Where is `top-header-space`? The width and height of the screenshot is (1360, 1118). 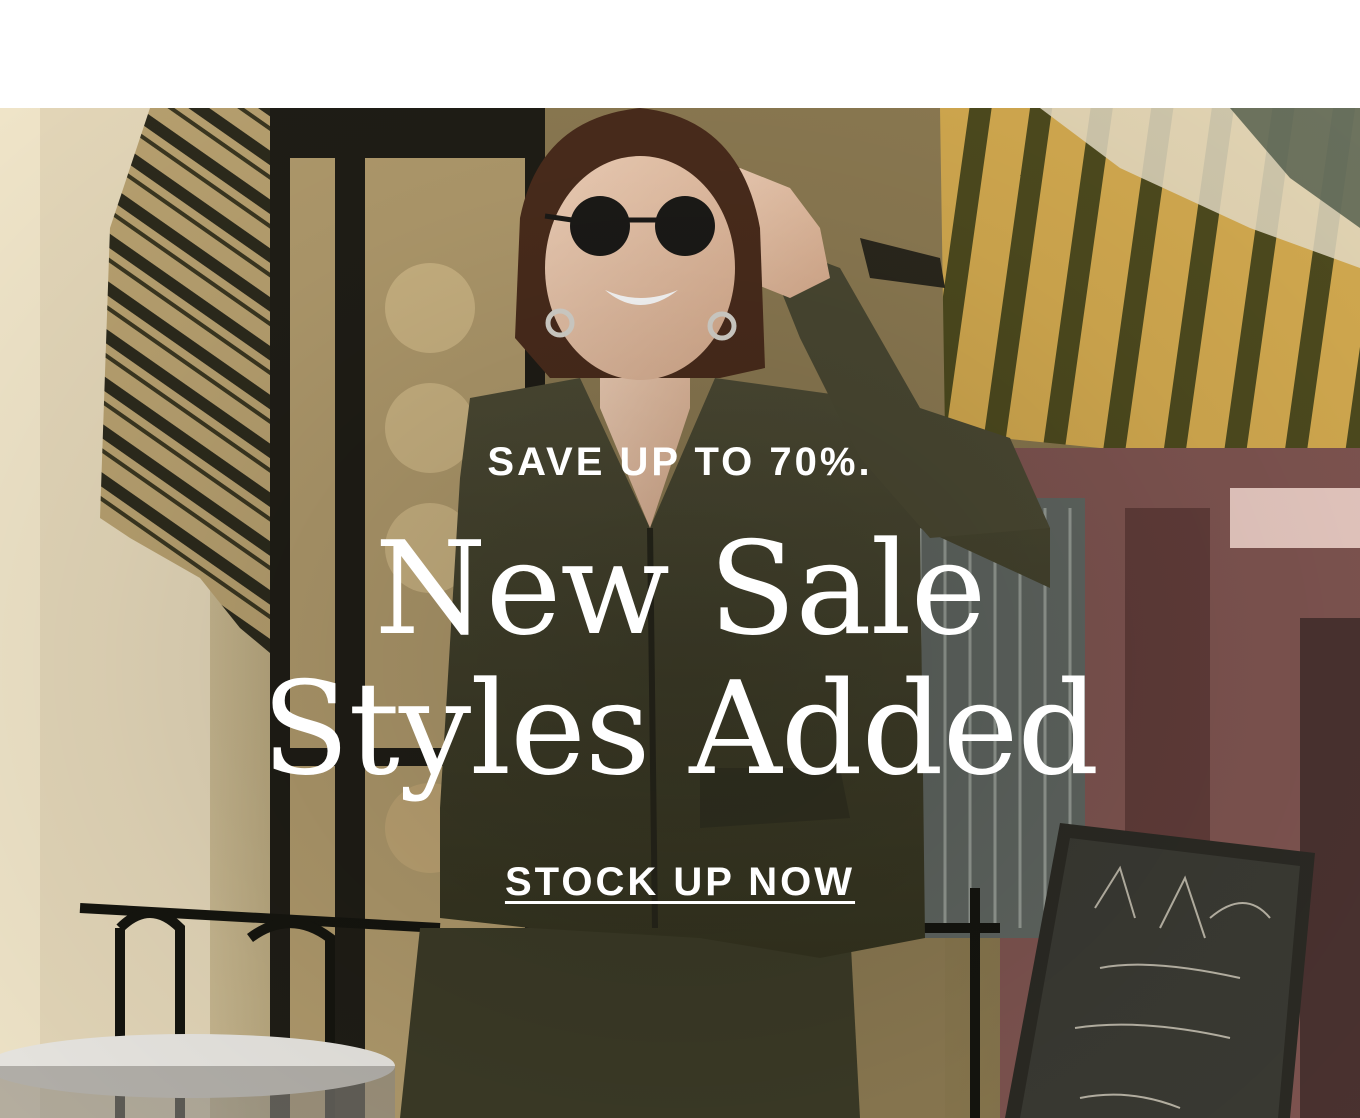 top-header-space is located at coordinates (680, 54).